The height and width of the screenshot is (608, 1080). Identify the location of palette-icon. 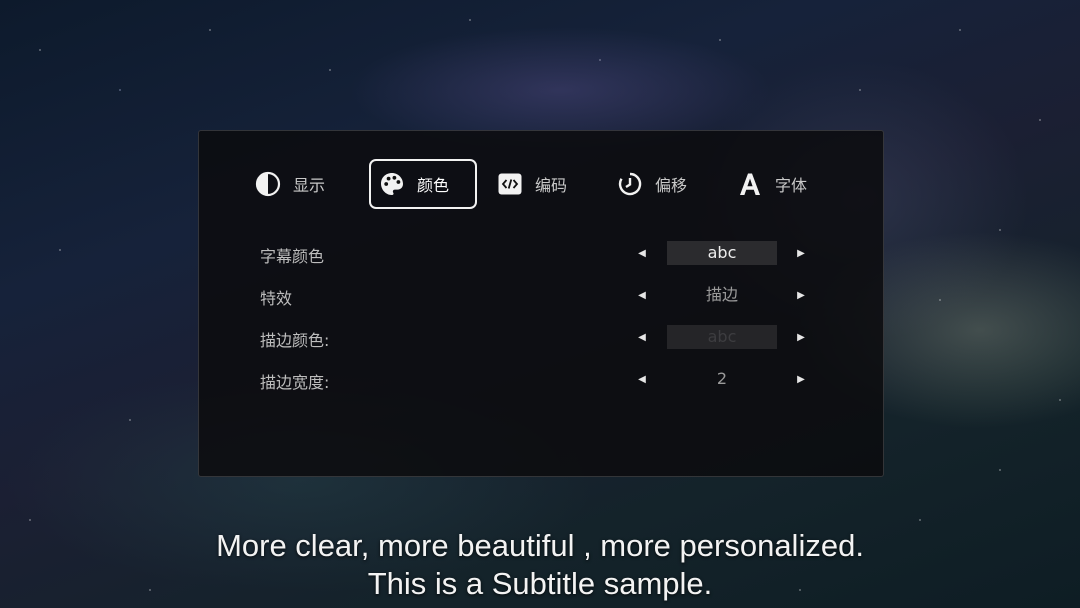
(392, 184).